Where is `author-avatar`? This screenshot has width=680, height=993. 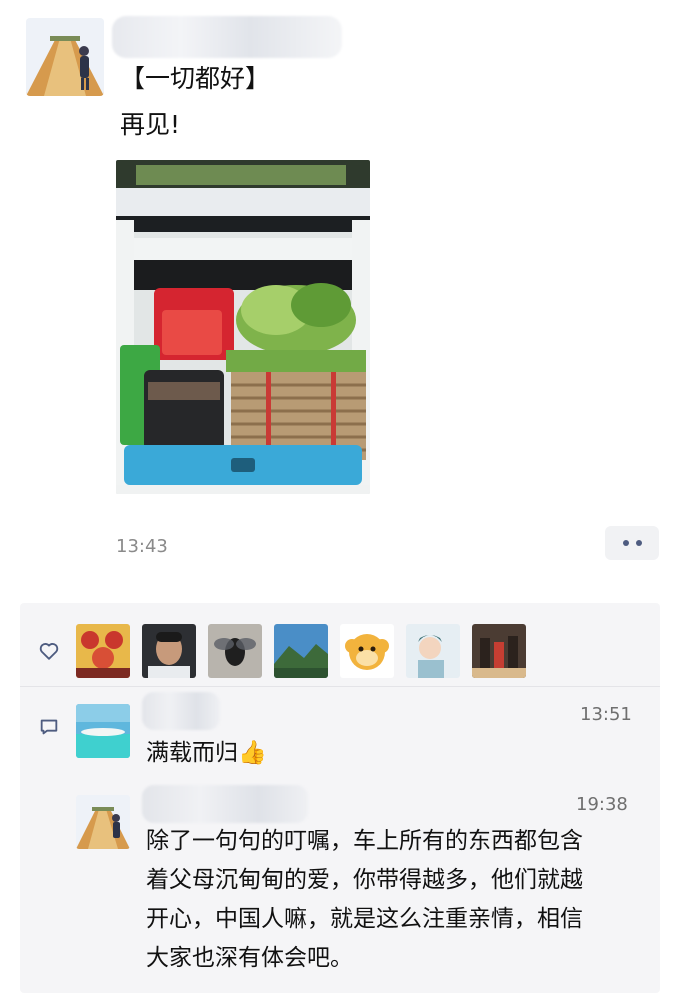
author-avatar is located at coordinates (65, 57).